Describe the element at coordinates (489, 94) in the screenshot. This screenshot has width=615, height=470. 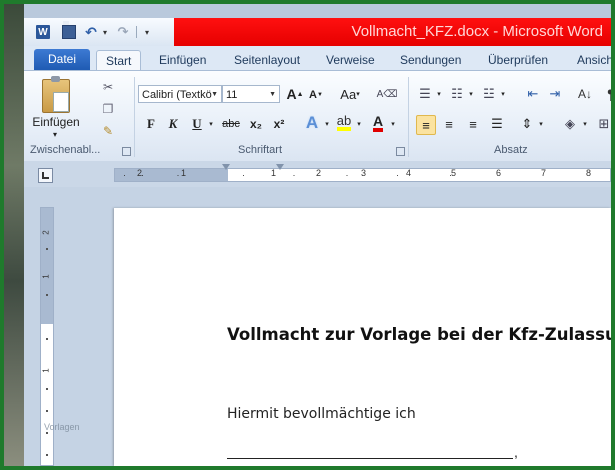
I see `multilevel-list-icon: ☳` at that location.